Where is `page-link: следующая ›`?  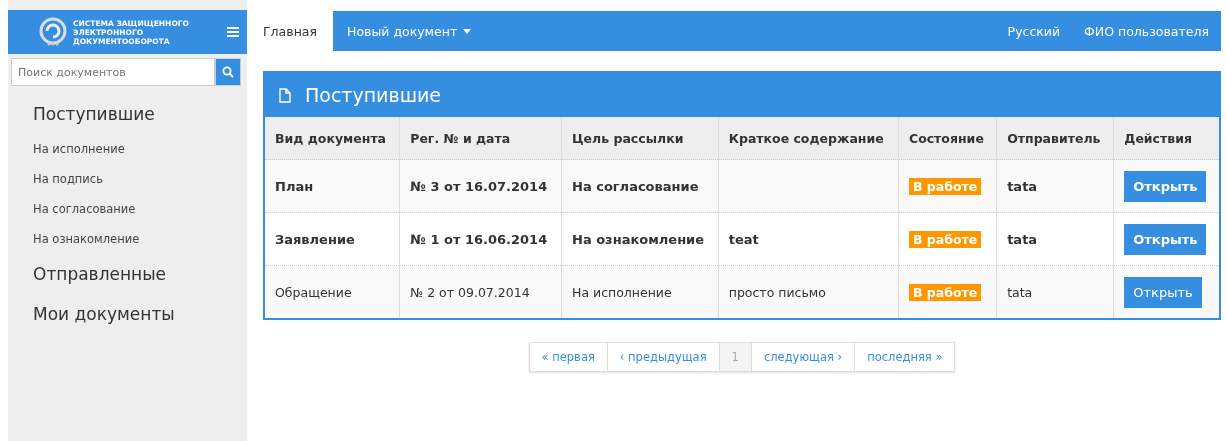 page-link: следующая › is located at coordinates (803, 357).